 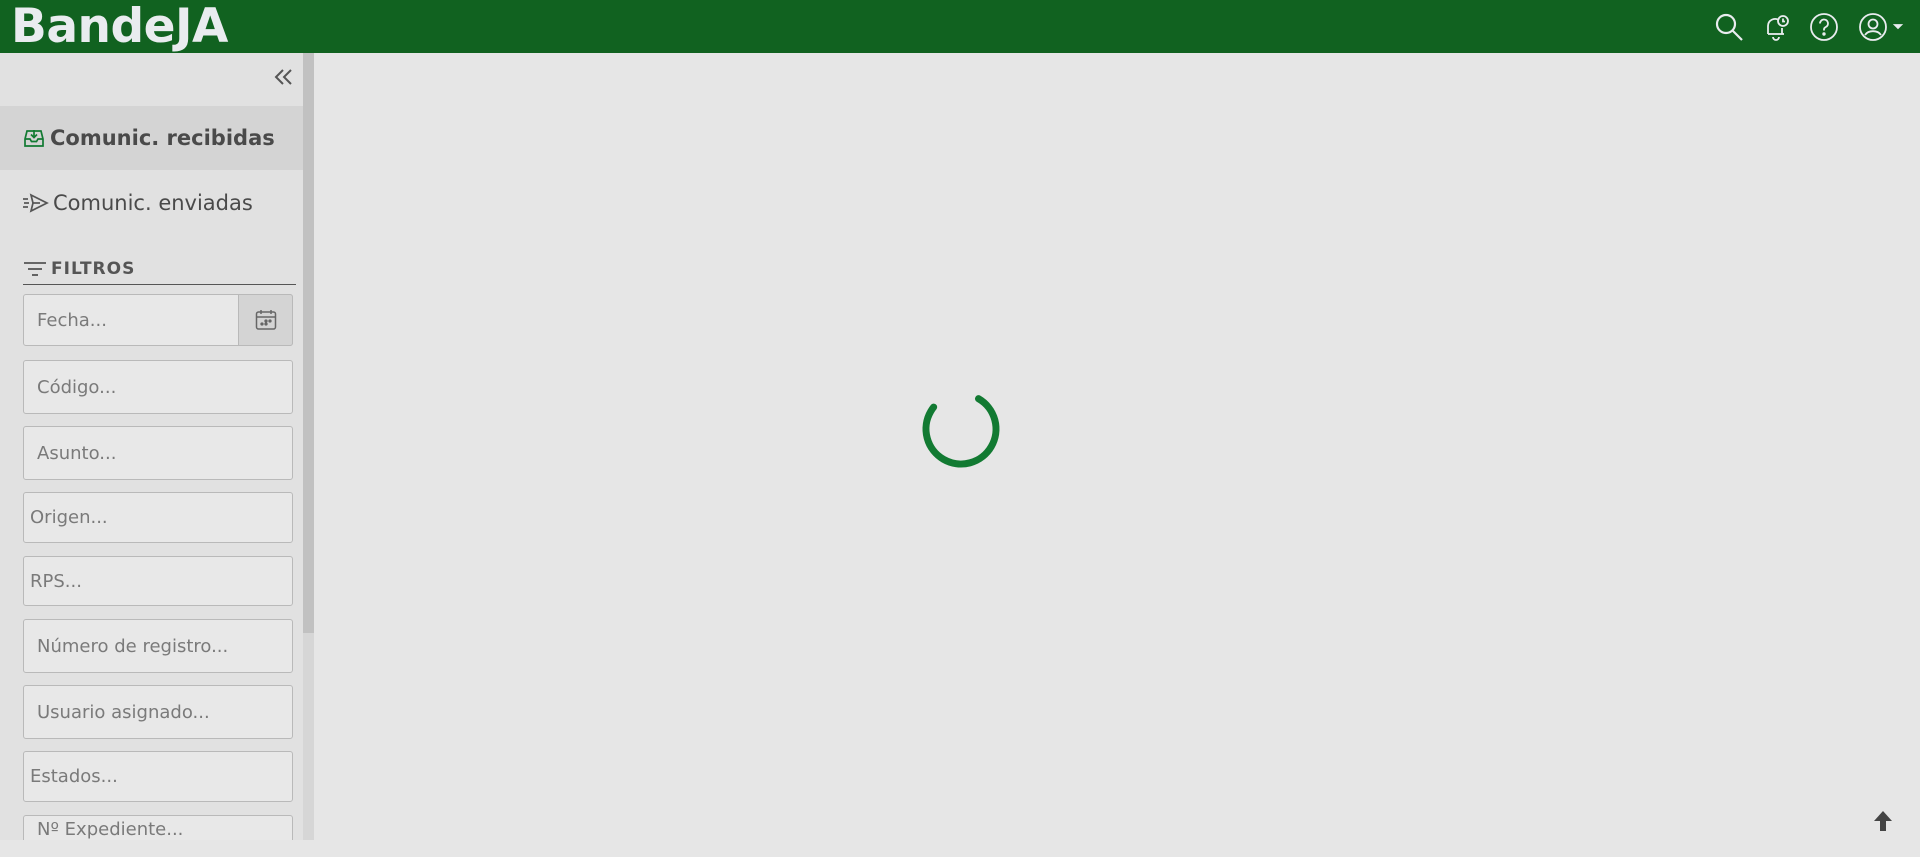 What do you see at coordinates (93, 268) in the screenshot?
I see `filters-title: FILTROS` at bounding box center [93, 268].